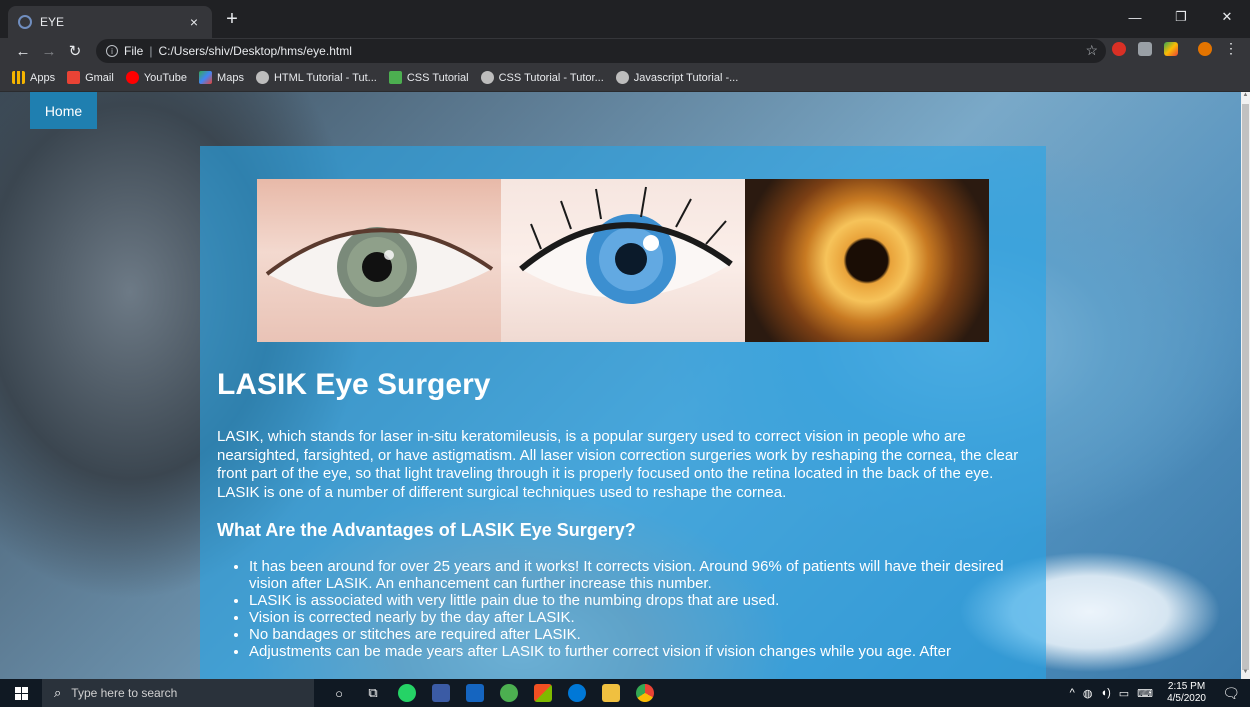 Image resolution: width=1250 pixels, height=707 pixels. Describe the element at coordinates (1105, 693) in the screenshot. I see `volume-icon: ◖)` at that location.